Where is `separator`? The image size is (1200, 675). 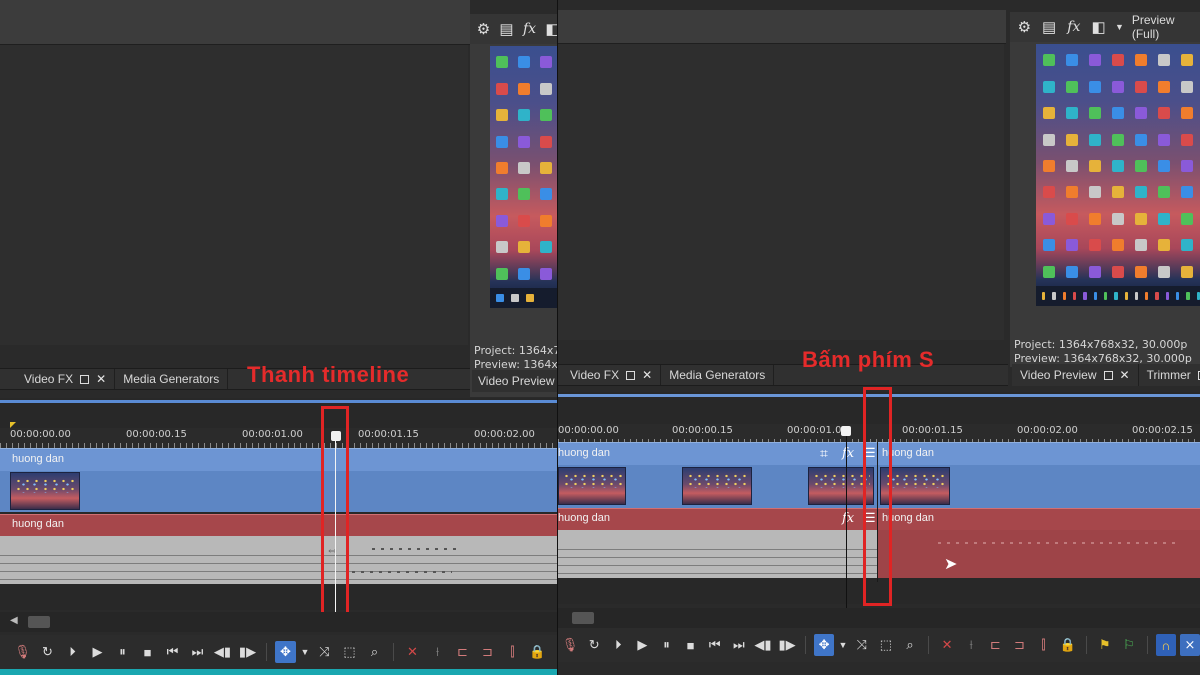 separator is located at coordinates (393, 652).